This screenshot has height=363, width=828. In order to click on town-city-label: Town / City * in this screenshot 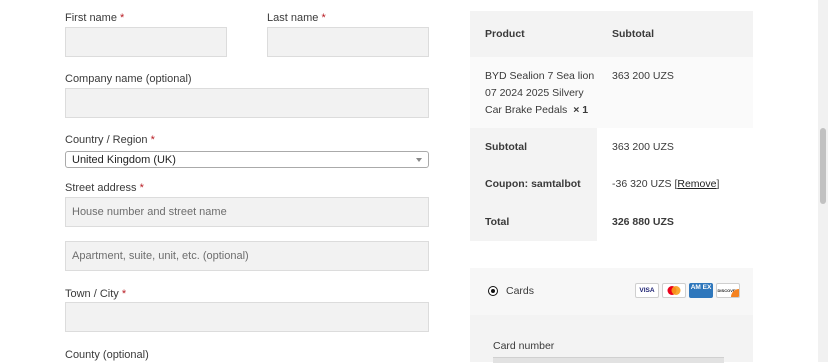, I will do `click(95, 294)`.